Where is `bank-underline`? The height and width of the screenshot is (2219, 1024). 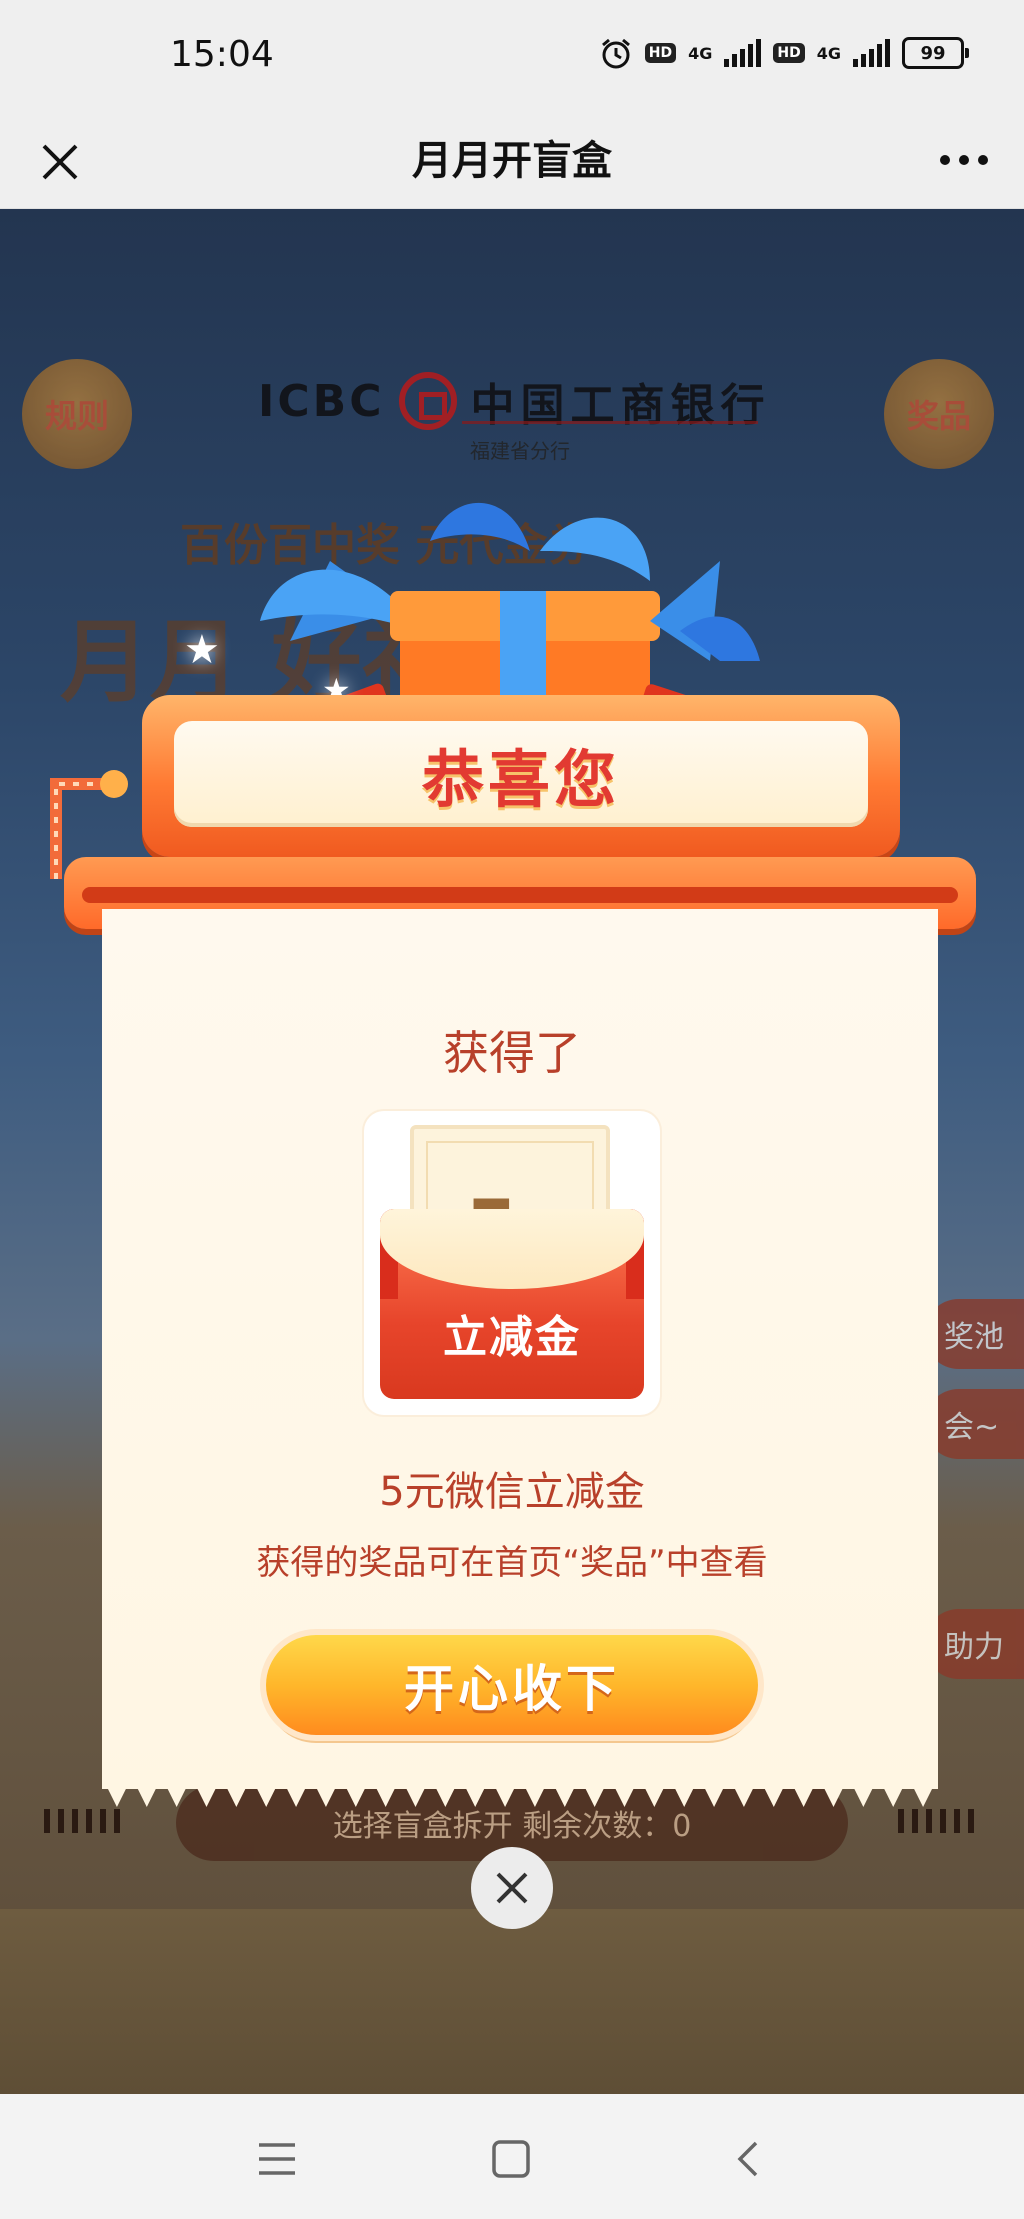 bank-underline is located at coordinates (610, 422).